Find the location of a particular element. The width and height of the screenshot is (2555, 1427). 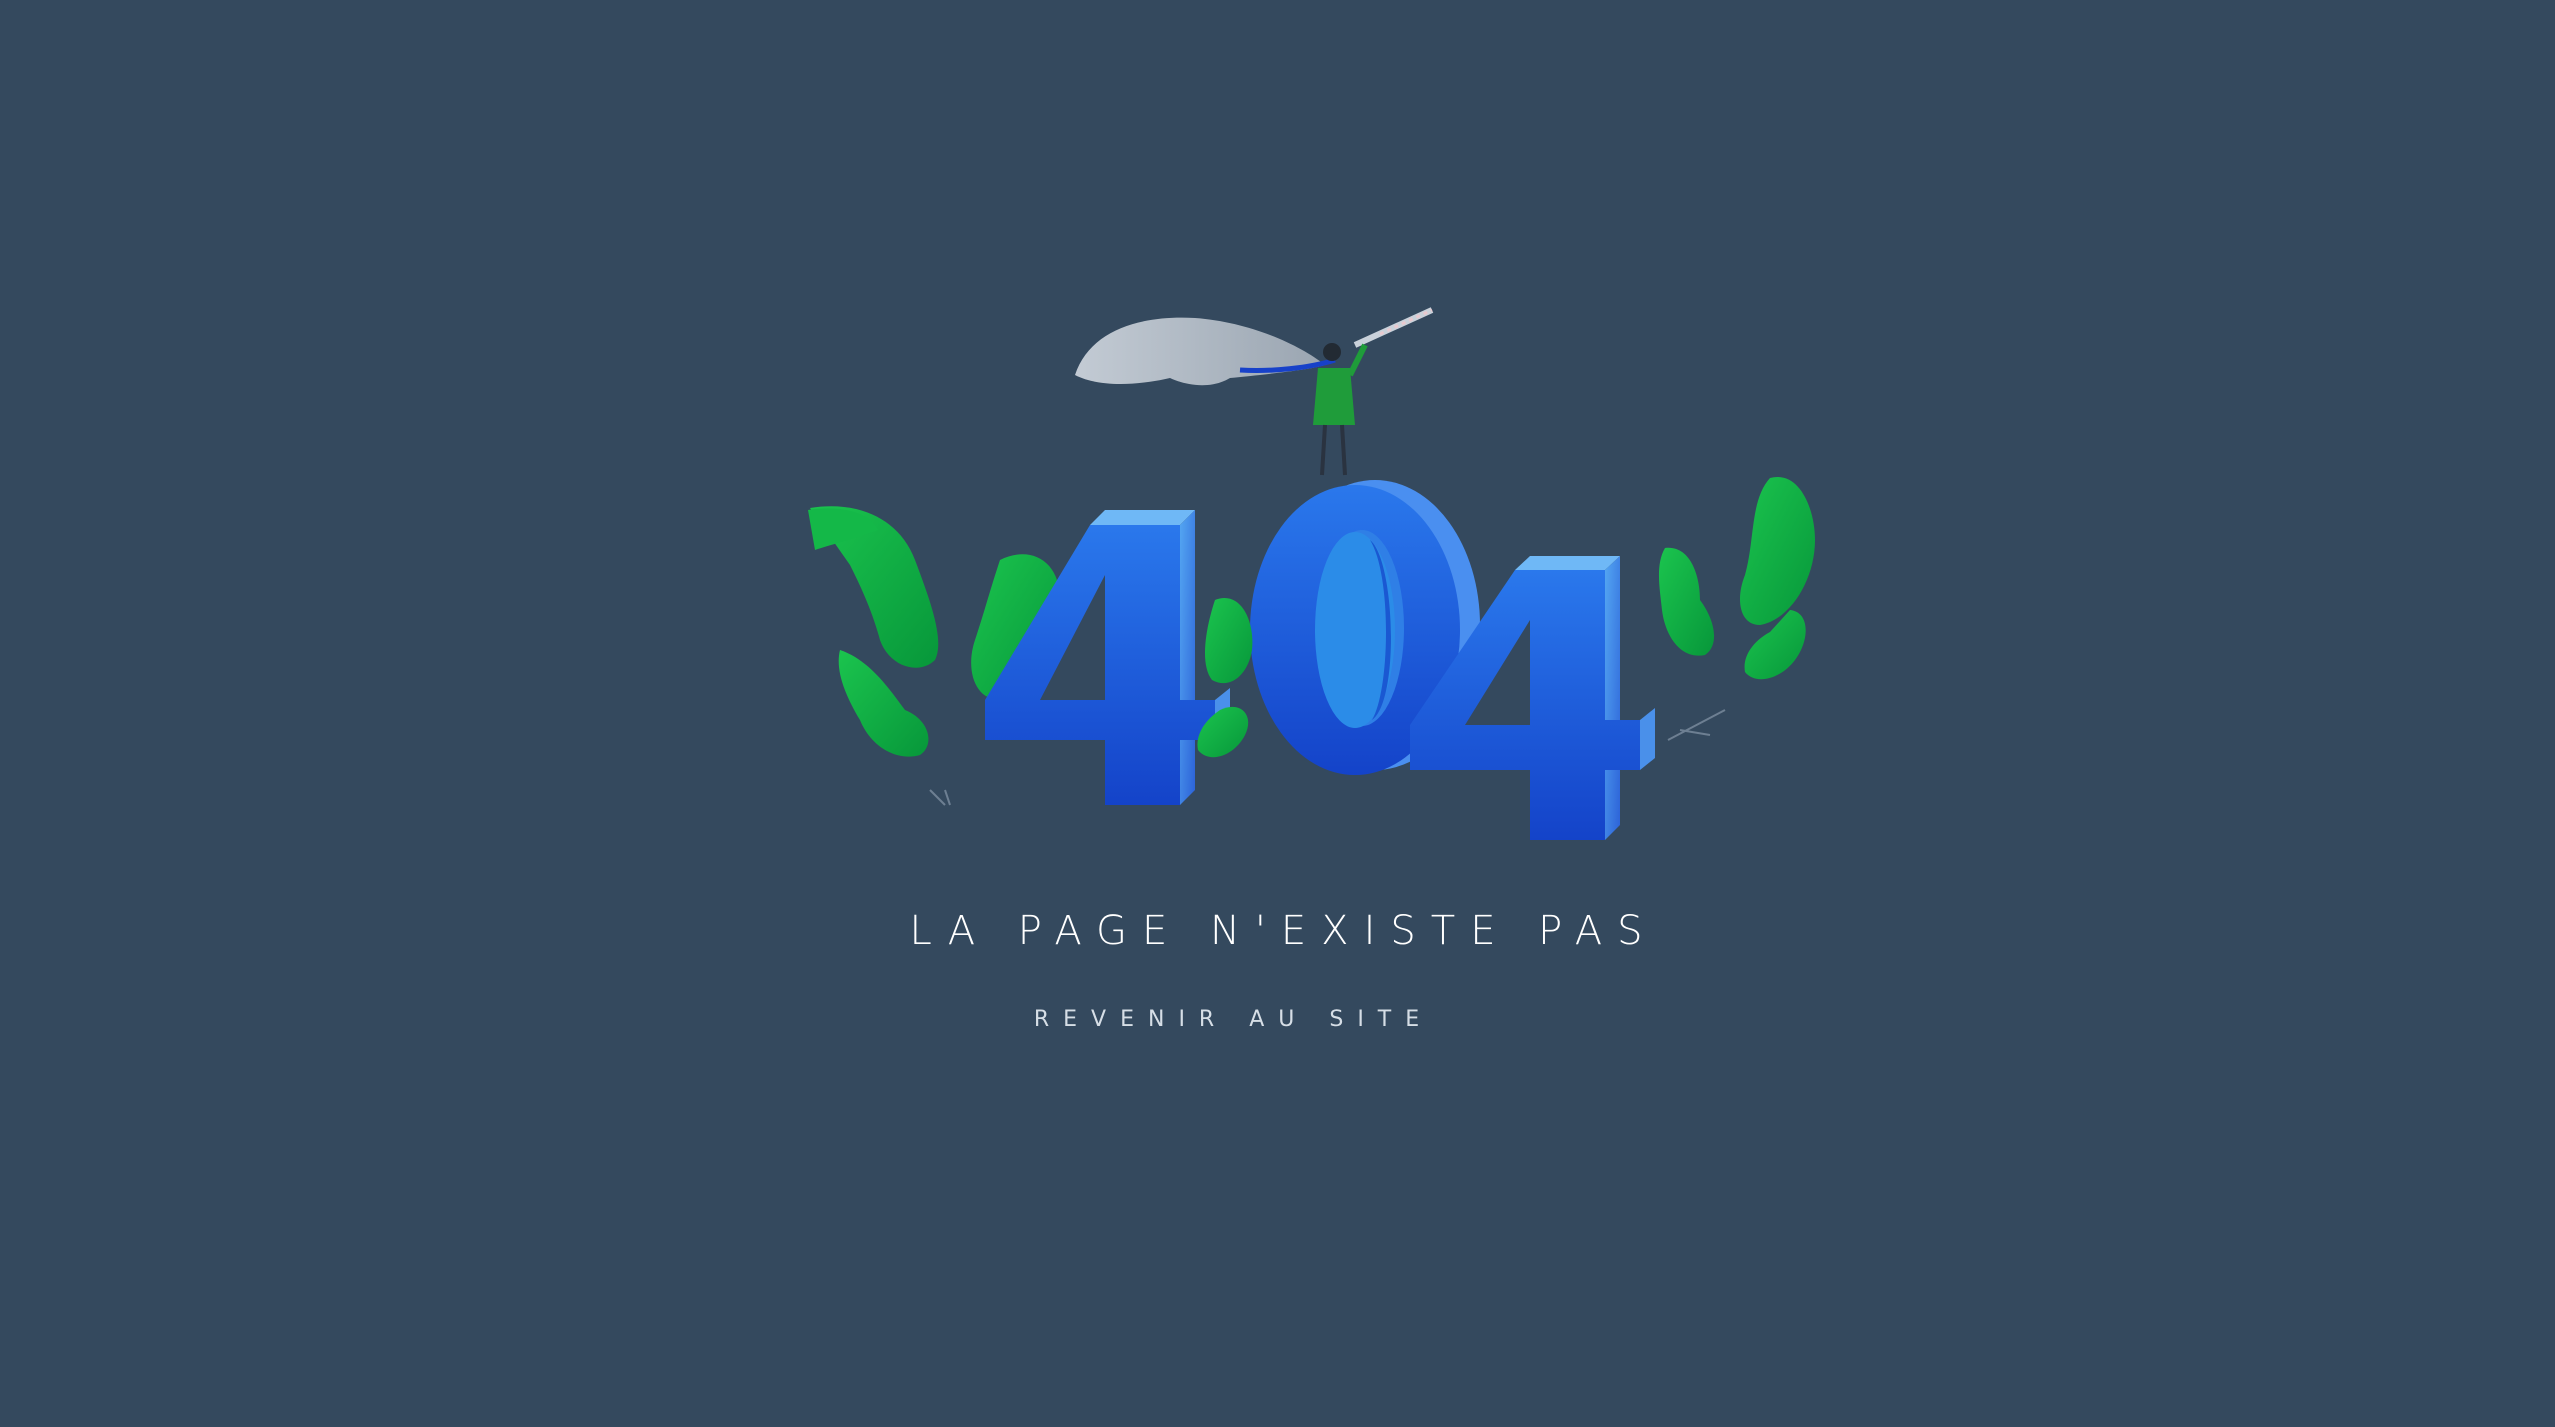

error-message: LA PAGE N'EXISTE PAS is located at coordinates (1283, 931).